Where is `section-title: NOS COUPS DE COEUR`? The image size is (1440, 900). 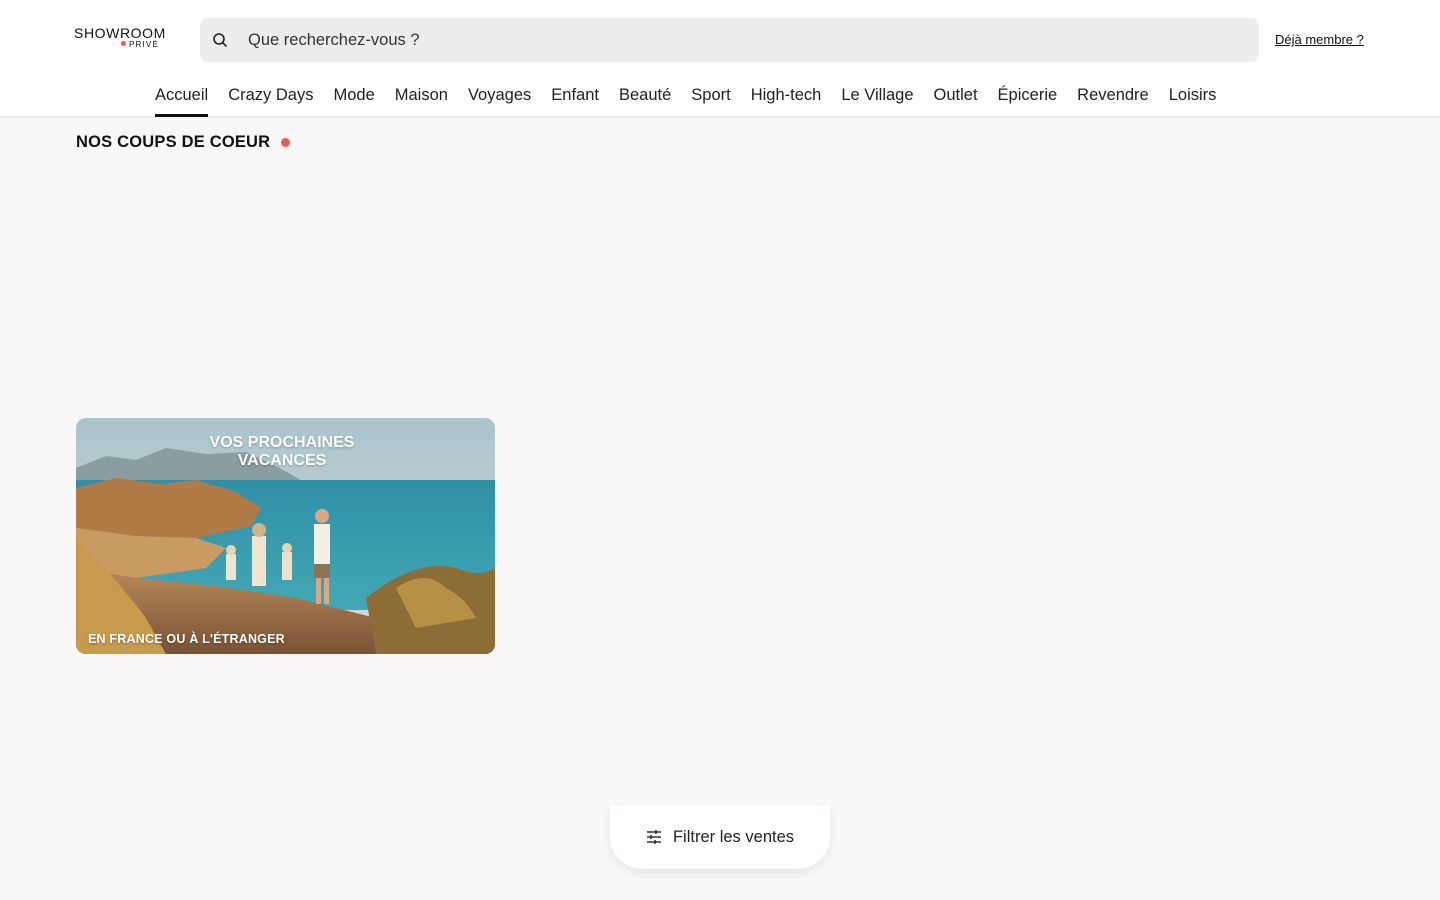
section-title: NOS COUPS DE COEUR is located at coordinates (183, 142).